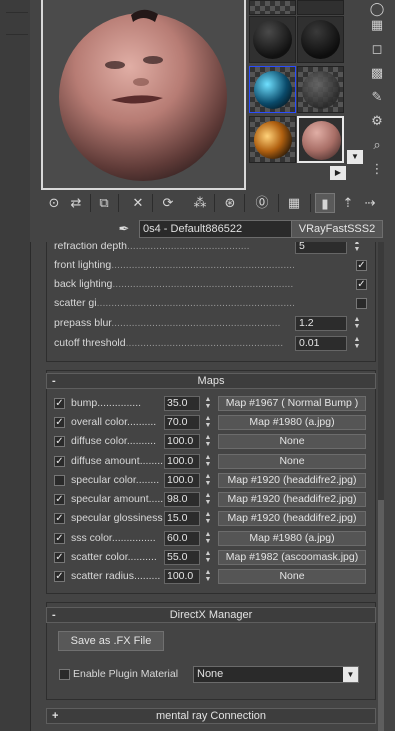  I want to click on save-fx-file-button: Save as .FX File, so click(111, 641).